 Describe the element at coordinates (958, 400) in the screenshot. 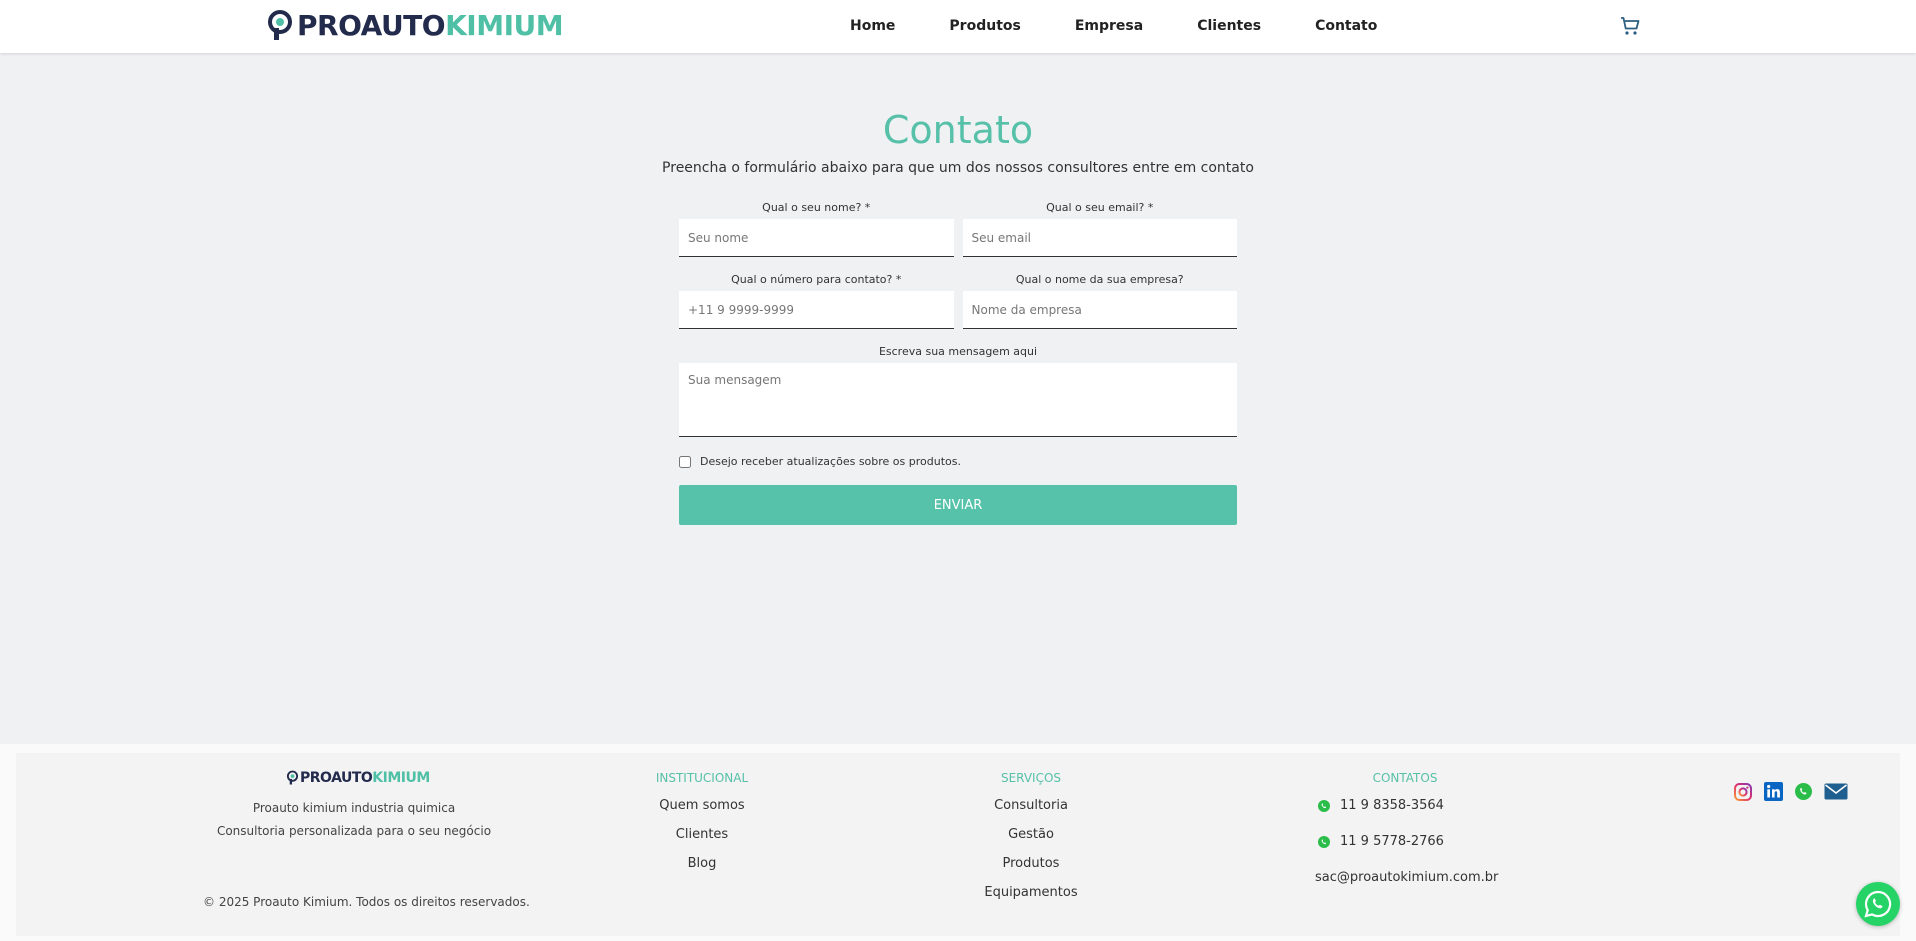

I see `message-textarea` at that location.